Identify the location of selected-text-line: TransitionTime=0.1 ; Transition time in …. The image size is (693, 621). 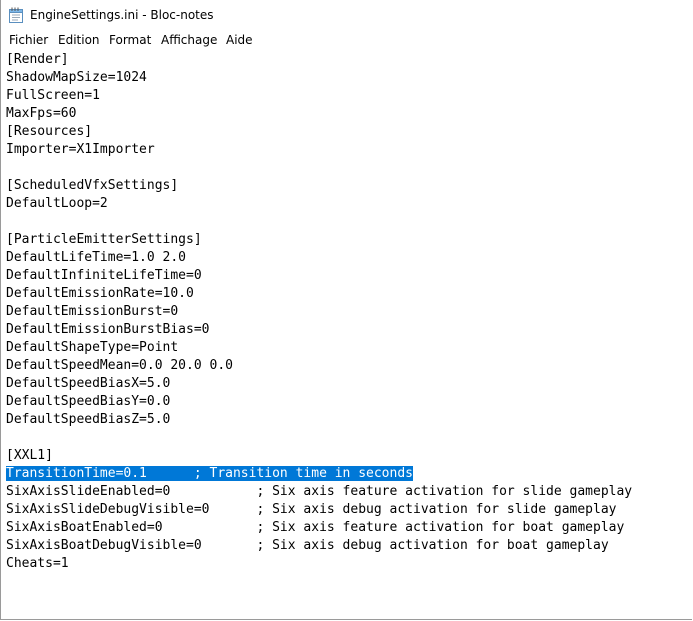
(209, 473).